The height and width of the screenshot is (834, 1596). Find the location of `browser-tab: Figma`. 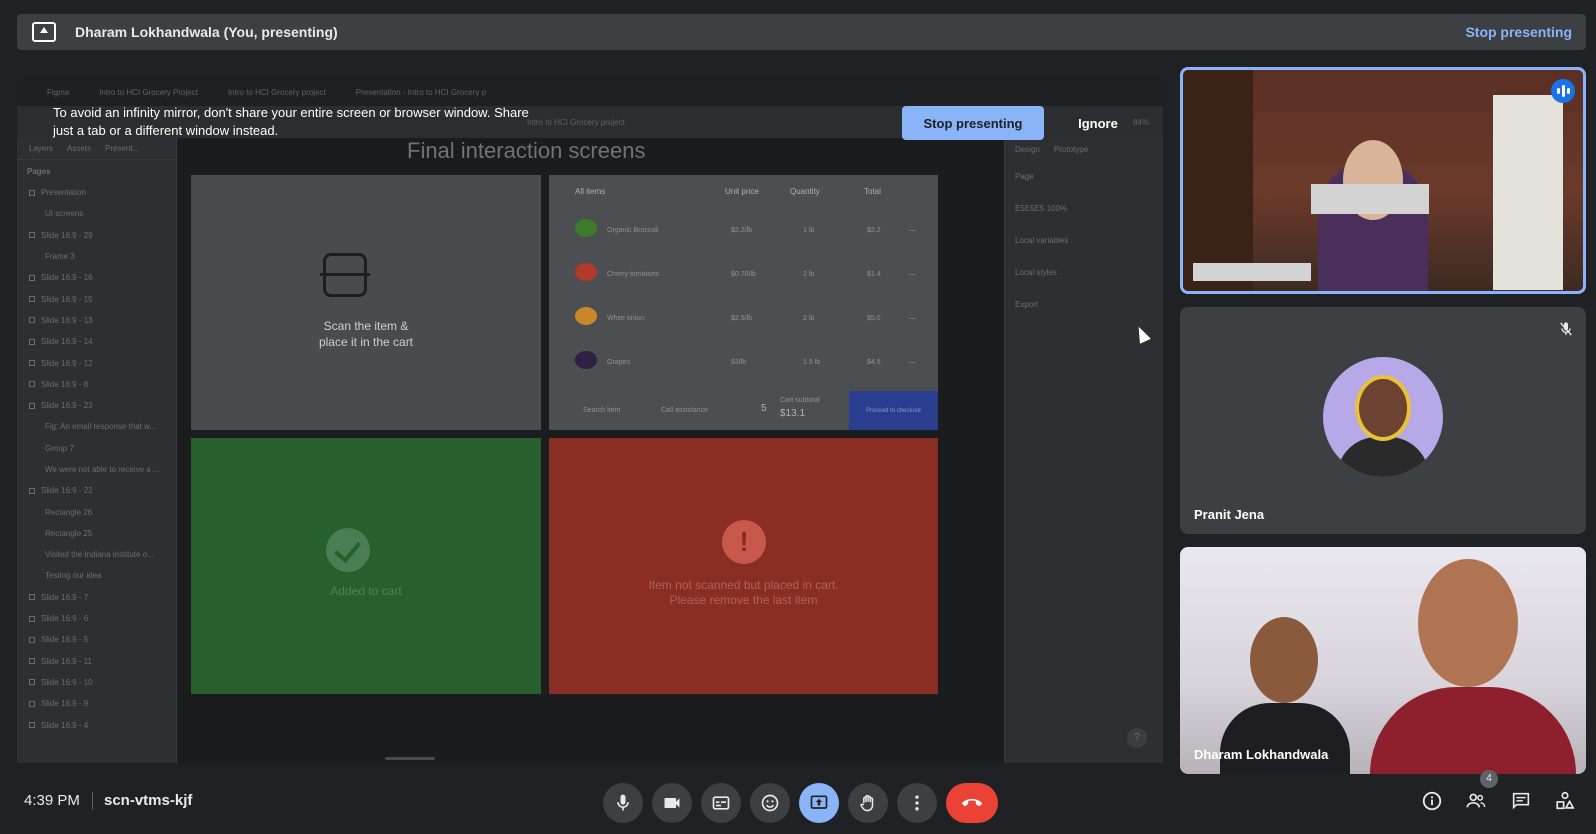

browser-tab: Figma is located at coordinates (58, 92).